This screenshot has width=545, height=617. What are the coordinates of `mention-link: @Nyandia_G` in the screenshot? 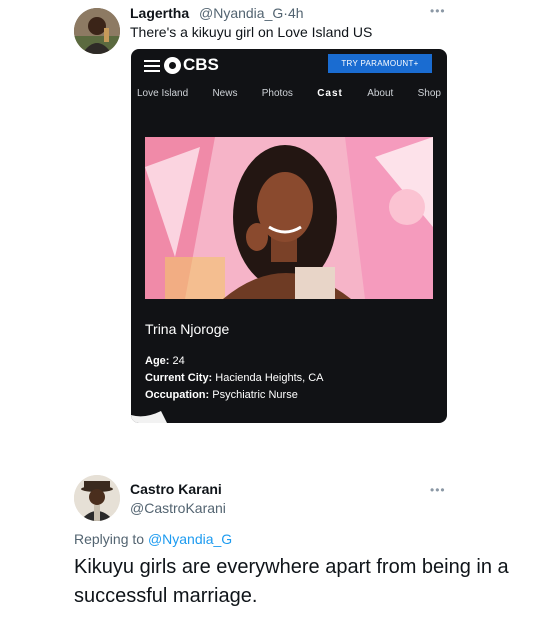 It's located at (190, 539).